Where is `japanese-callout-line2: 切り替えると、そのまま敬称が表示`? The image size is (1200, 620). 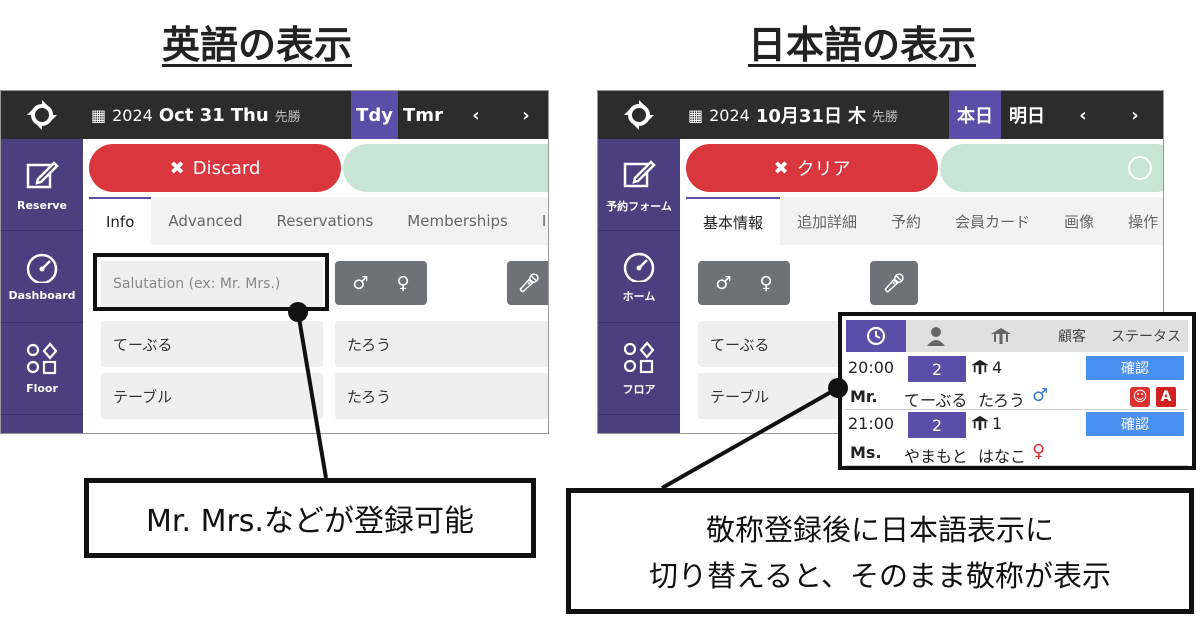
japanese-callout-line2: 切り替えると、そのまま敬称が表示 is located at coordinates (880, 576).